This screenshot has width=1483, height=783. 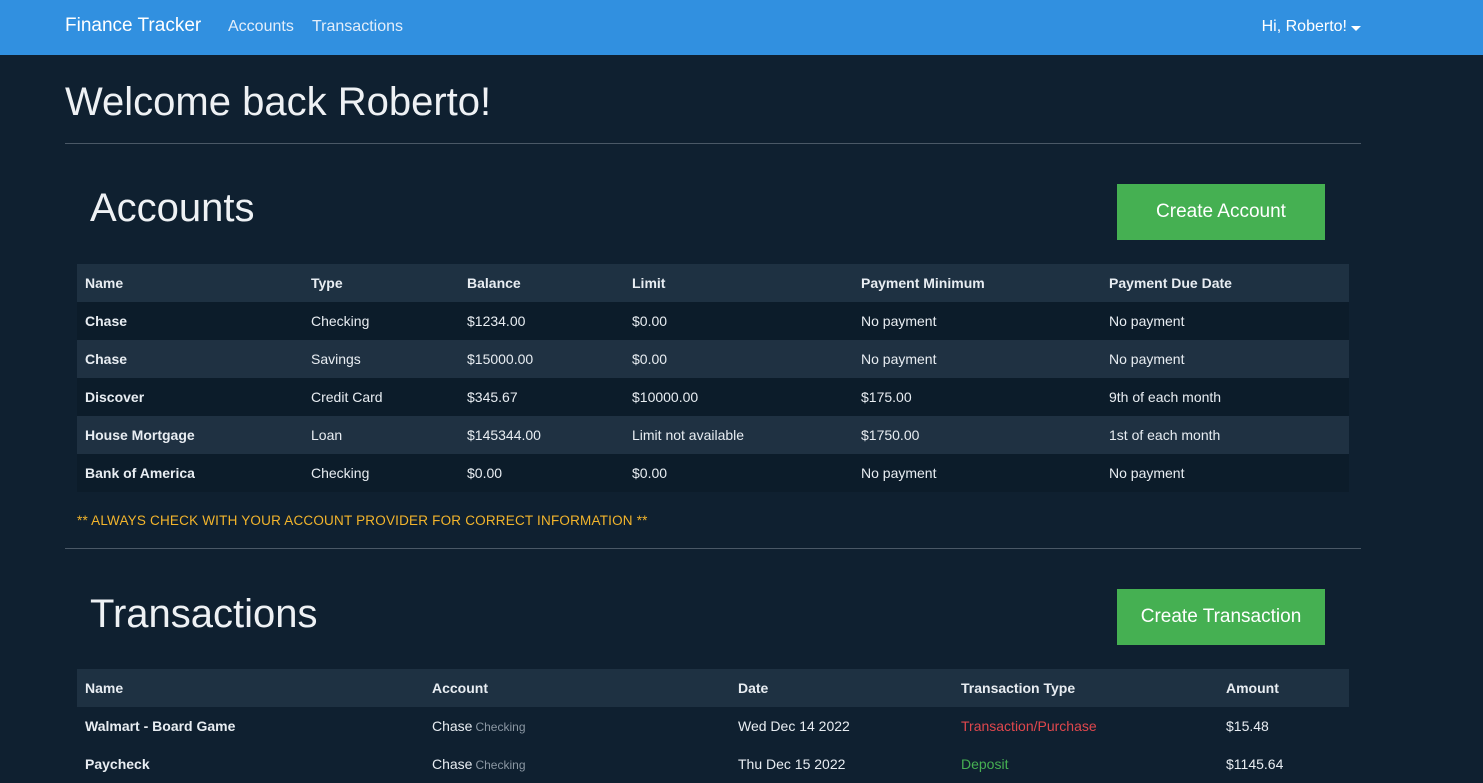 I want to click on account-name: Discover, so click(x=190, y=397).